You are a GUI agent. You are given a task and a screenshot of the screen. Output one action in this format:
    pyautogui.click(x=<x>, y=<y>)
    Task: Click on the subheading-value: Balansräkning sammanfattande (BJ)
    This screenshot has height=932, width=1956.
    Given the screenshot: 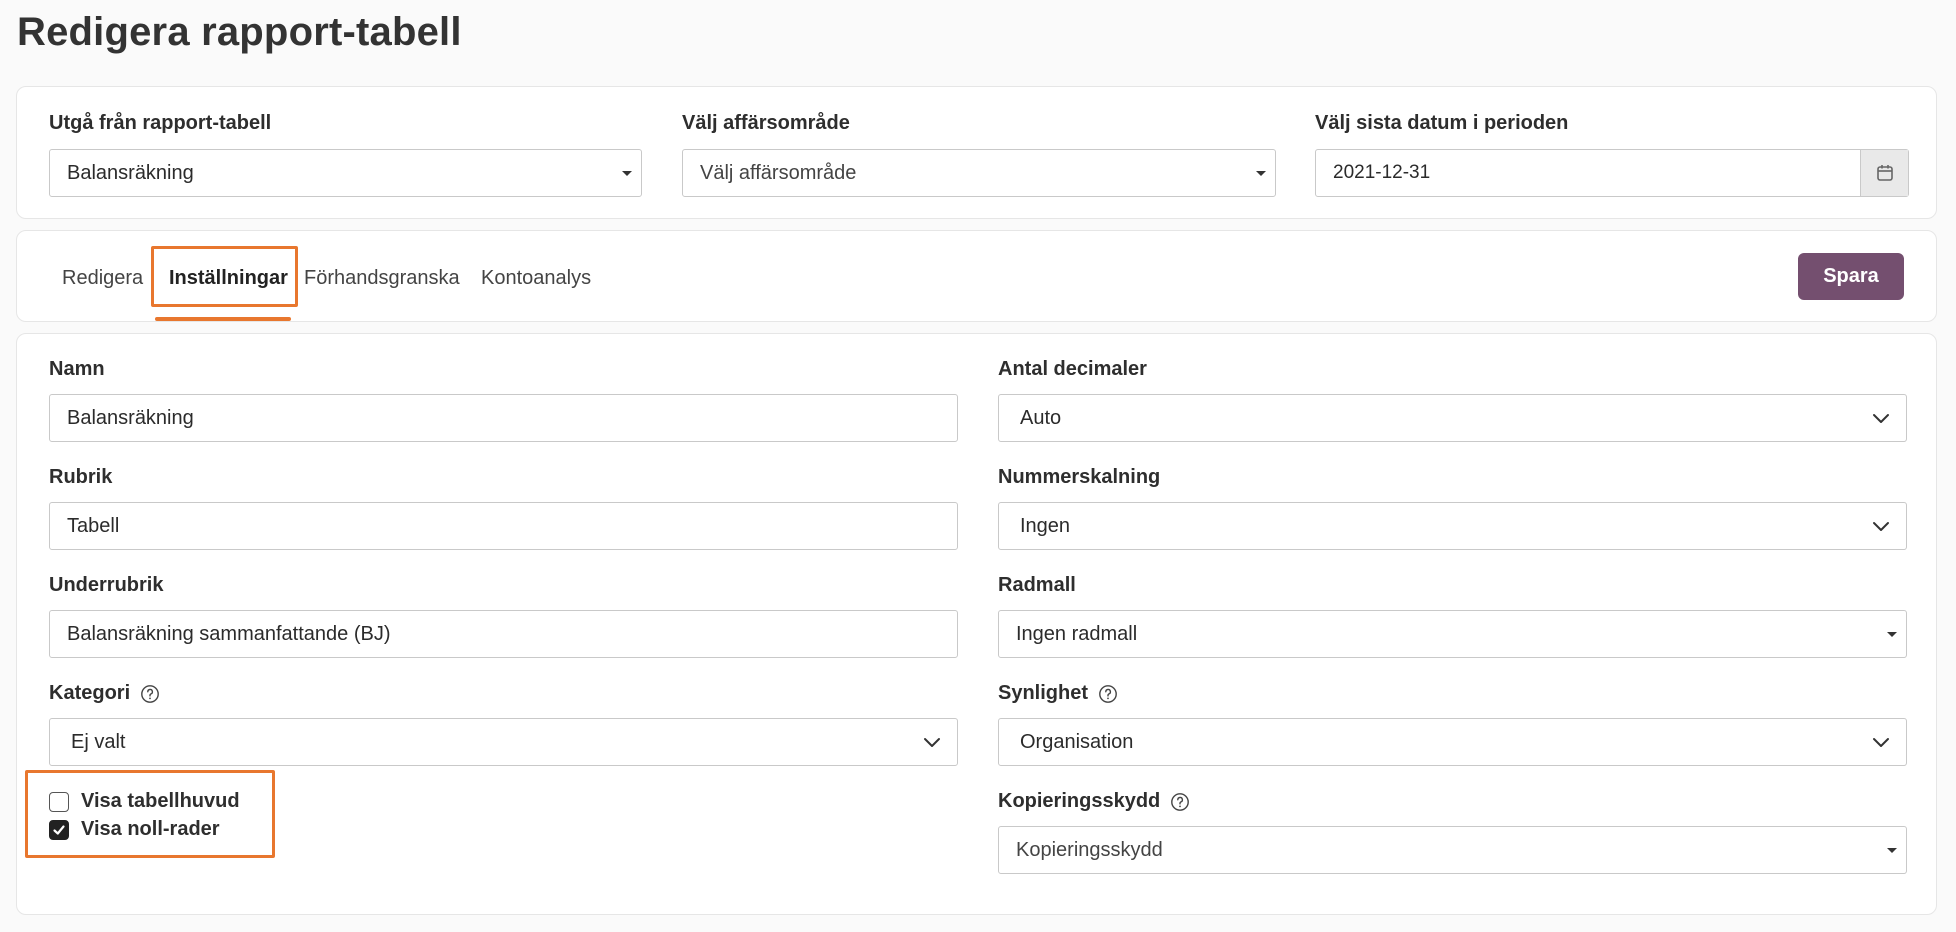 What is the action you would take?
    pyautogui.click(x=229, y=633)
    